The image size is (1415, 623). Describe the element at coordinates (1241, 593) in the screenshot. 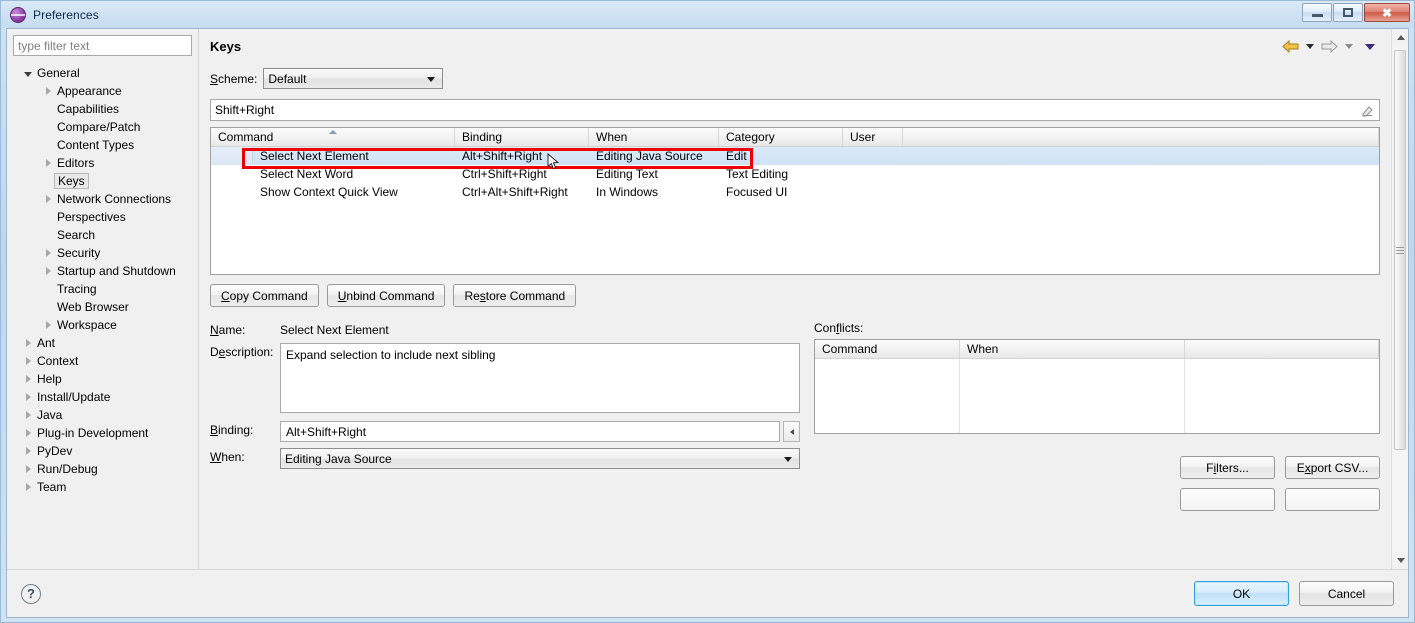

I see `ok-button: OK` at that location.